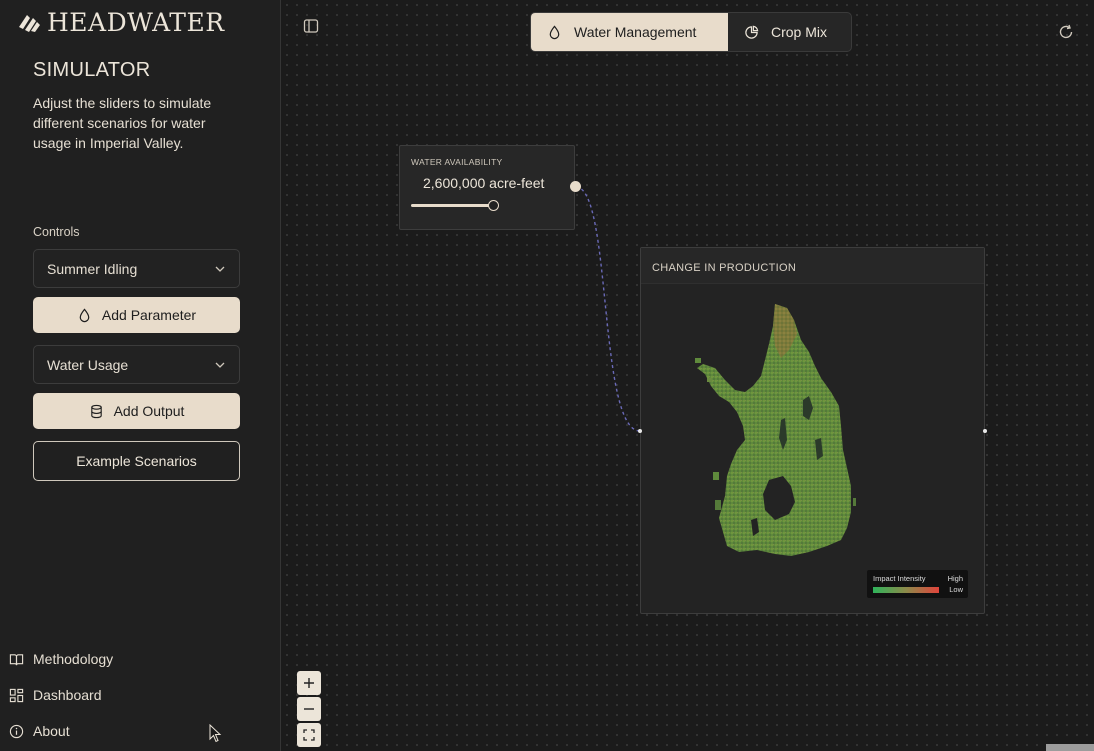 This screenshot has height=751, width=1094. What do you see at coordinates (215, 733) in the screenshot?
I see `mouse-cursor-icon` at bounding box center [215, 733].